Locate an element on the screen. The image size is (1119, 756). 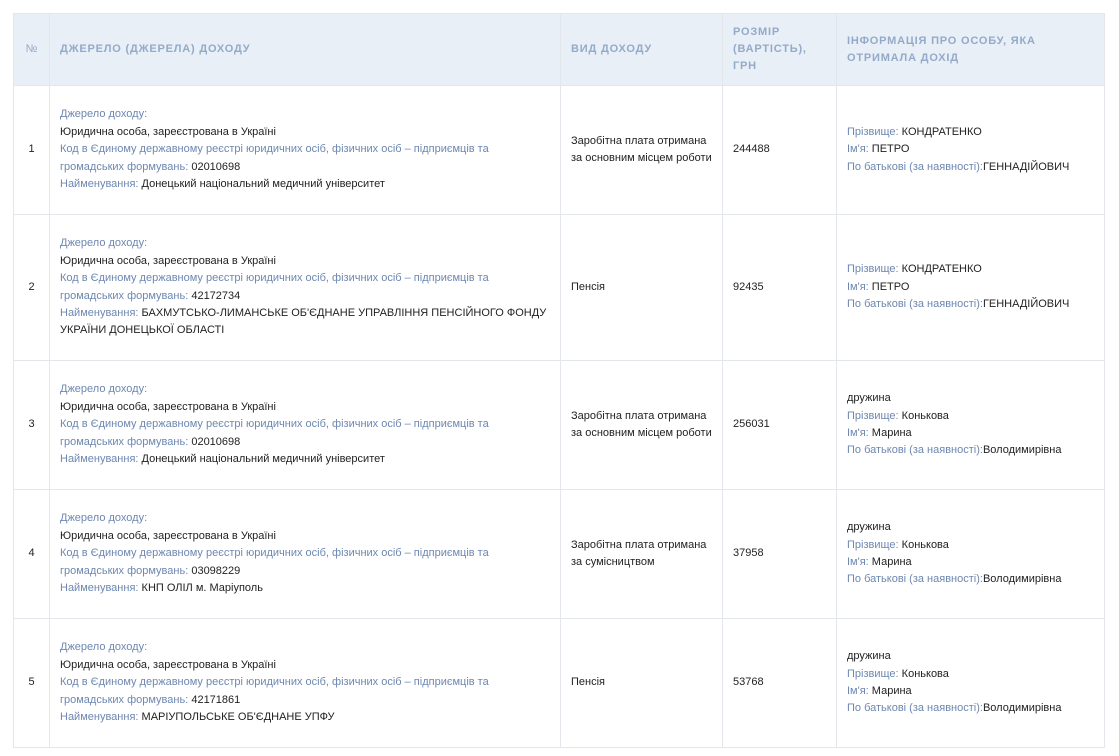
amount-cell: 244488 is located at coordinates (779, 150).